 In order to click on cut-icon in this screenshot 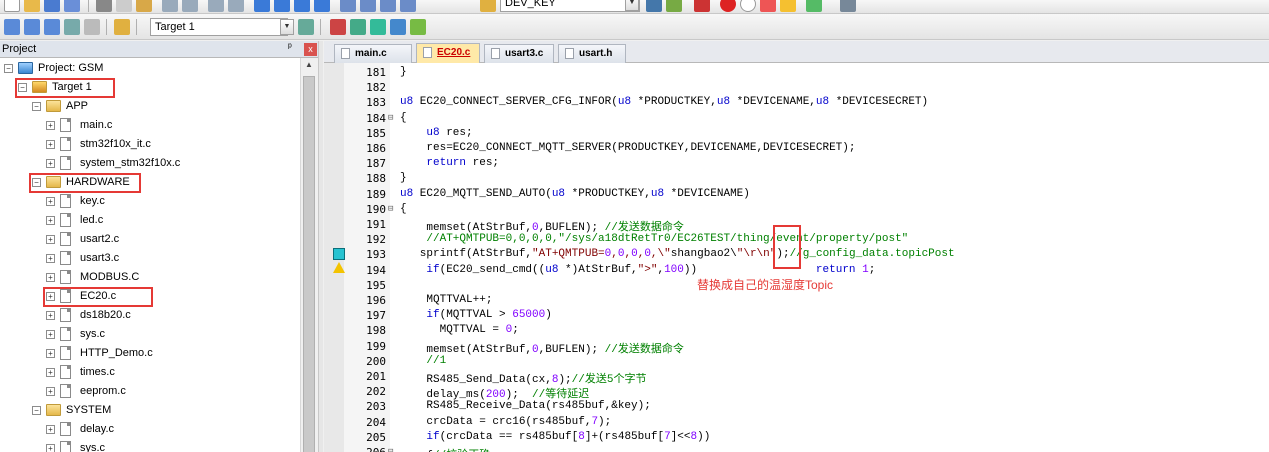, I will do `click(104, 6)`.